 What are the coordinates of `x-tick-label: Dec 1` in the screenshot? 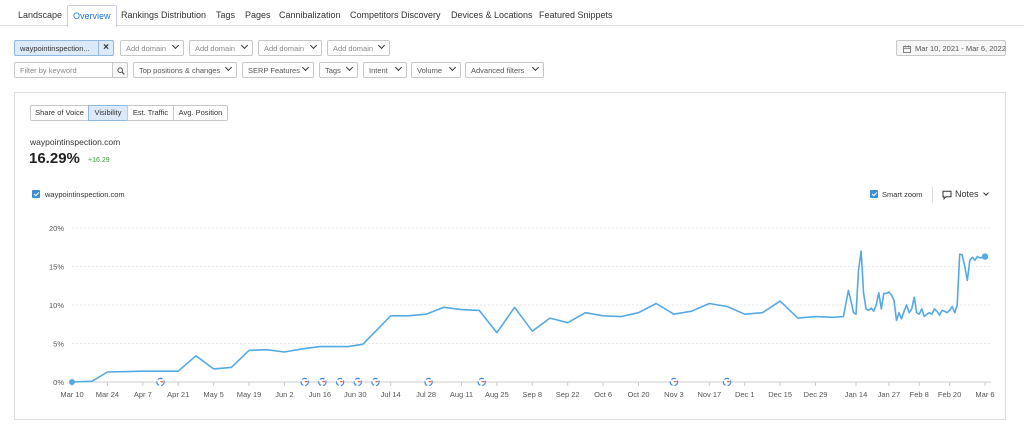 It's located at (745, 394).